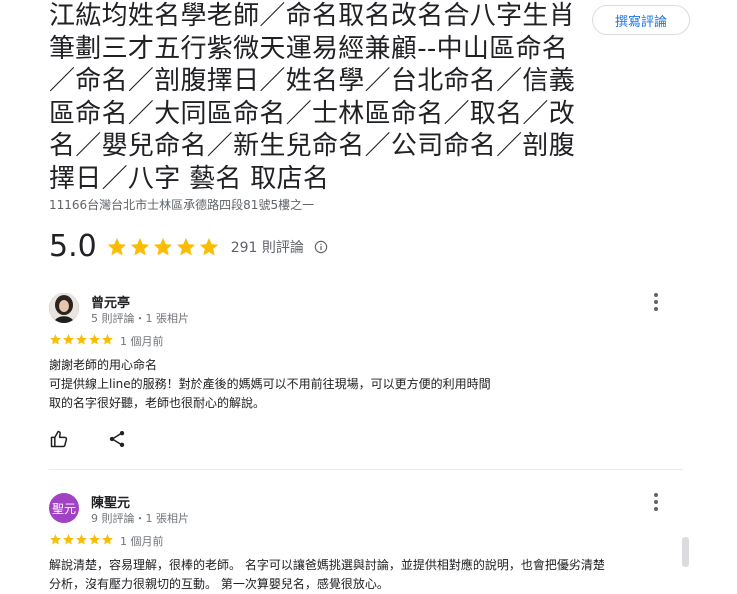 The width and height of the screenshot is (737, 594). What do you see at coordinates (182, 205) in the screenshot?
I see `place-address: 11166台灣台北市士林區承德路四段81號5樓之一` at bounding box center [182, 205].